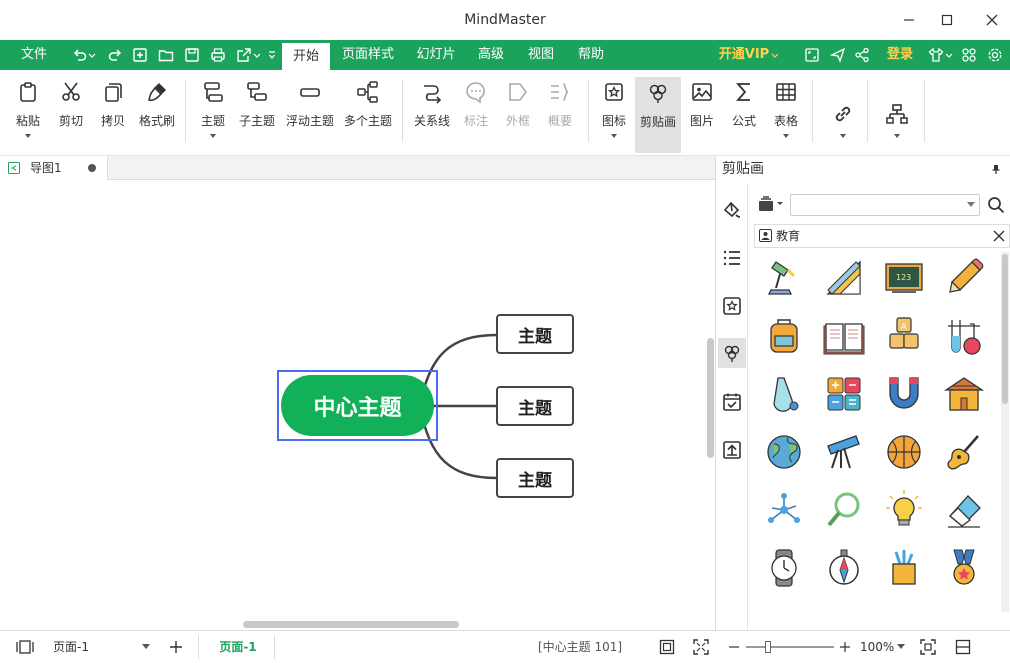 Image resolution: width=1010 pixels, height=663 pixels. What do you see at coordinates (996, 205) in the screenshot?
I see `search-icon` at bounding box center [996, 205].